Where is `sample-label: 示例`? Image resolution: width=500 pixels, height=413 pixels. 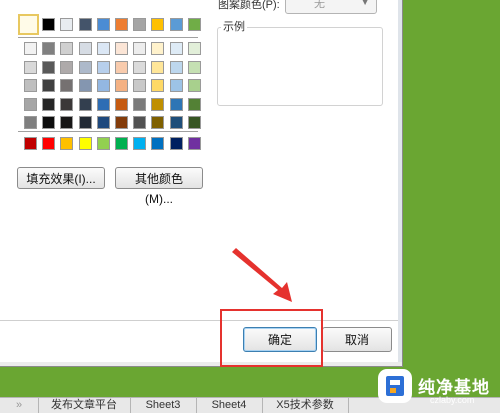 sample-label: 示例 is located at coordinates (234, 26).